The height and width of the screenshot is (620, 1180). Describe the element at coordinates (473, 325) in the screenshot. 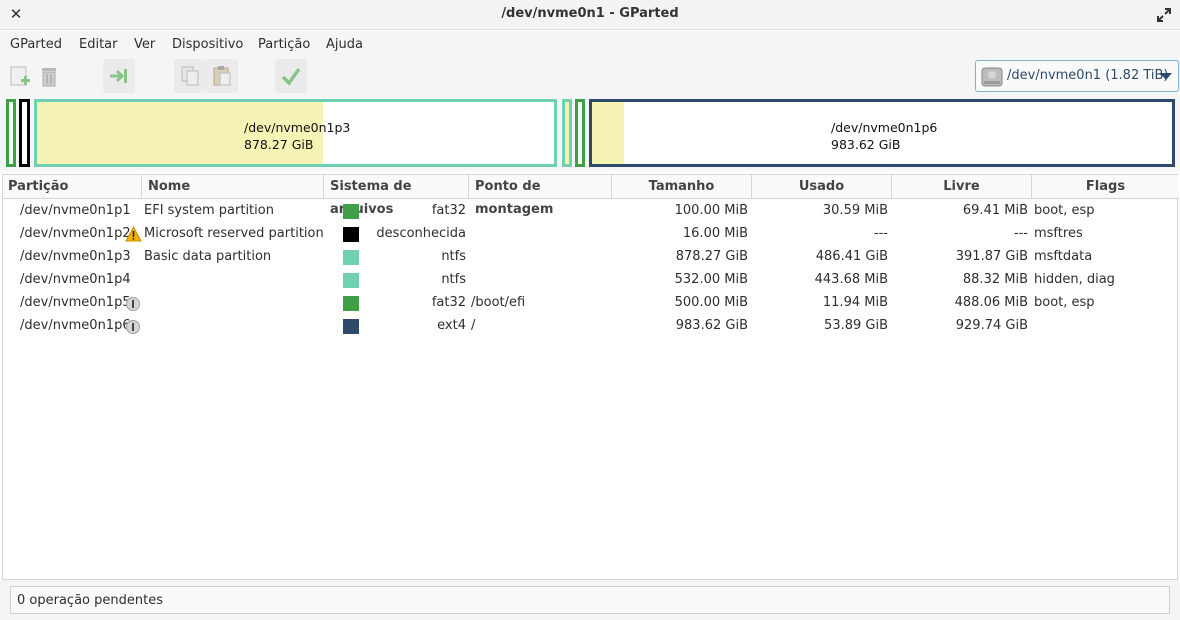

I see `cell-mountpoint: /` at that location.